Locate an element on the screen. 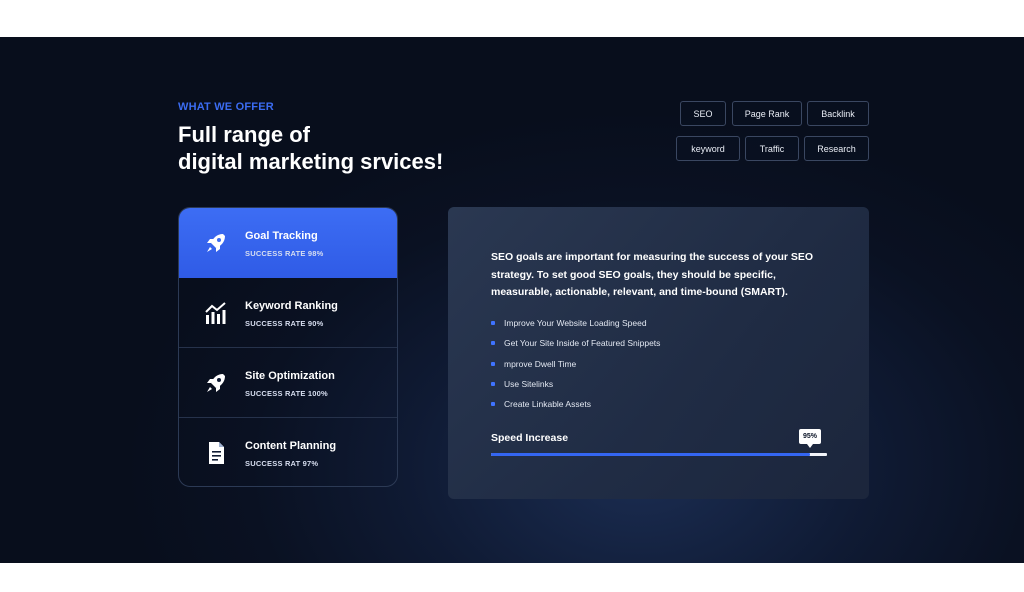 The width and height of the screenshot is (1024, 592). tag-traffic: Traffic is located at coordinates (772, 148).